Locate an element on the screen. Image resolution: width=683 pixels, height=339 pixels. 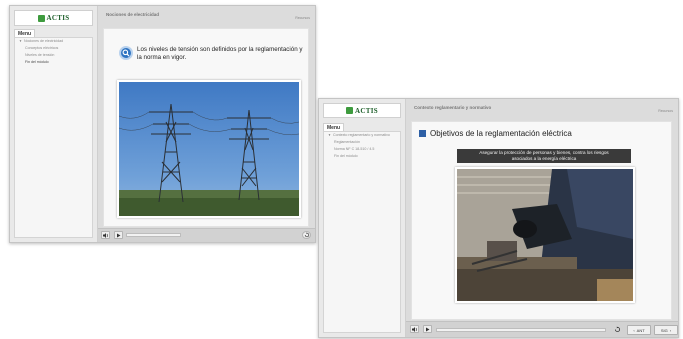
search-icon is located at coordinates (126, 53).